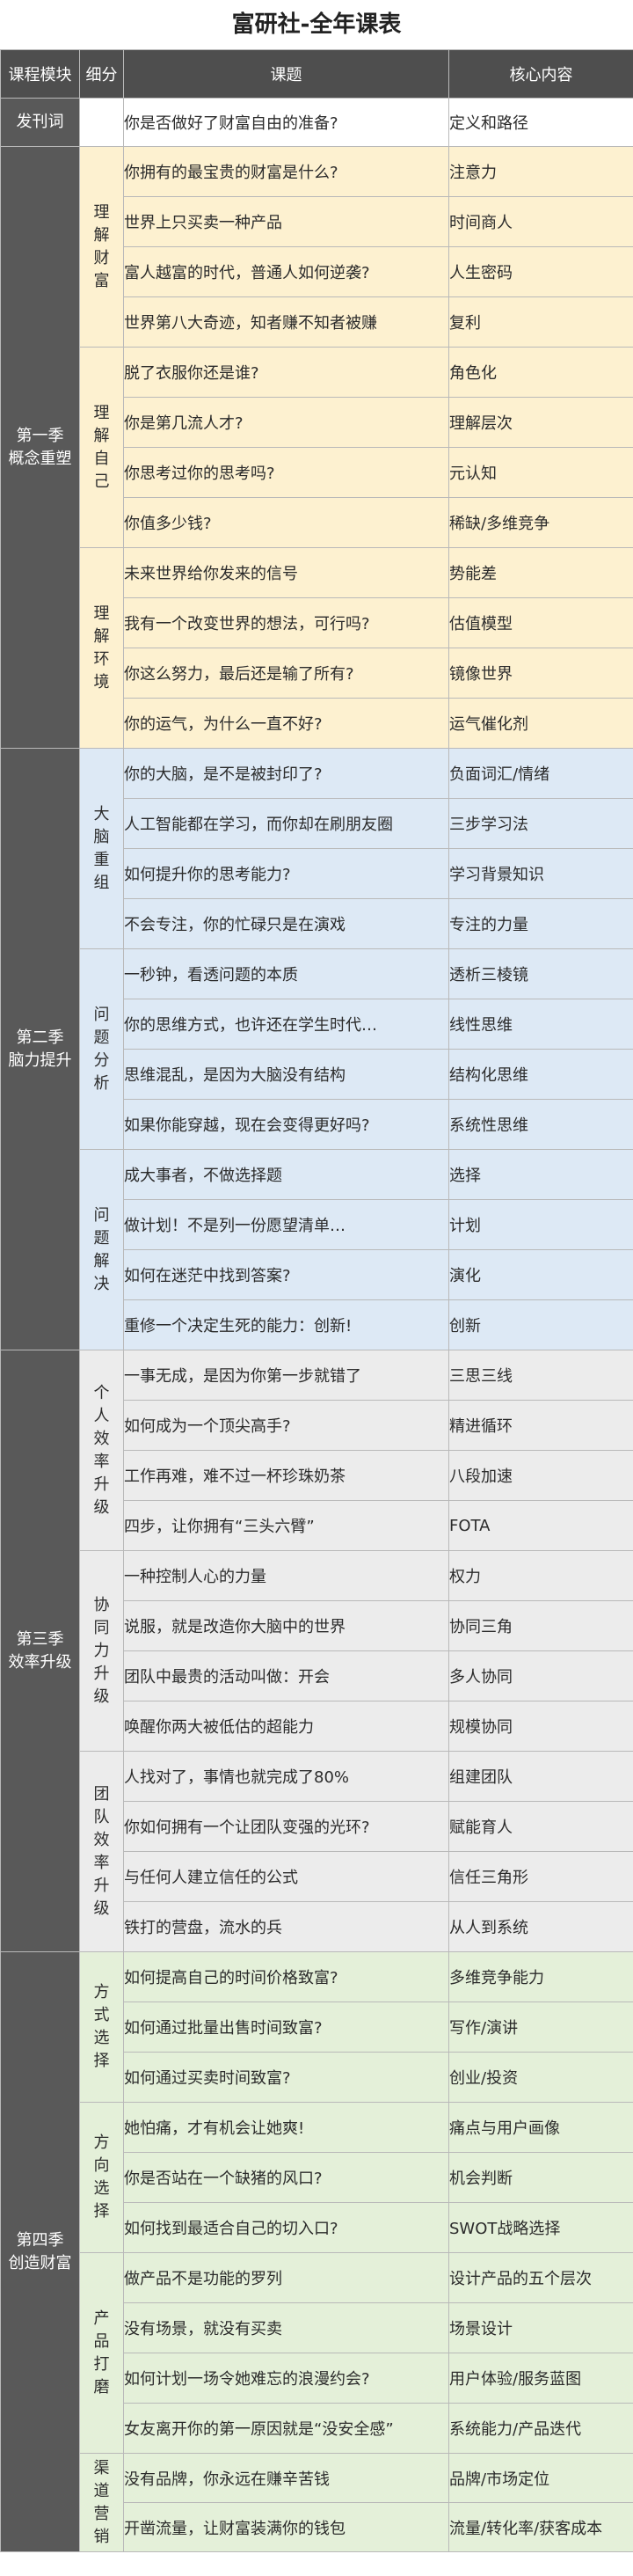 This screenshot has height=2576, width=633. Describe the element at coordinates (540, 1425) in the screenshot. I see `core-content-cell: 精进循环` at that location.